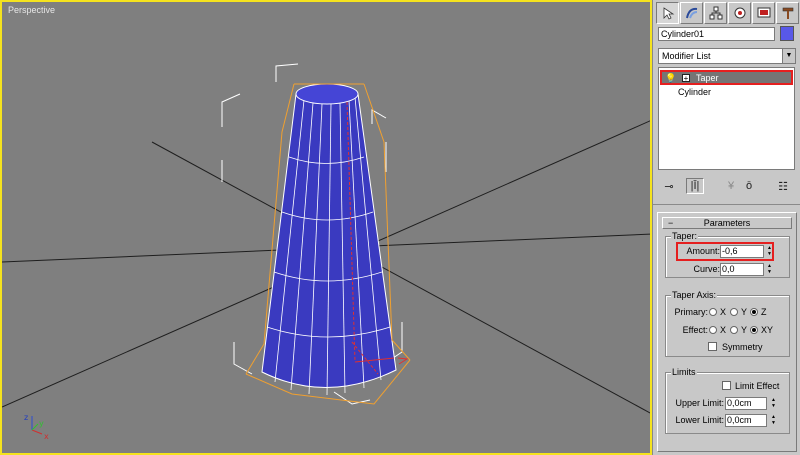  I want to click on pin-stack-icon: ⊸, so click(669, 186).